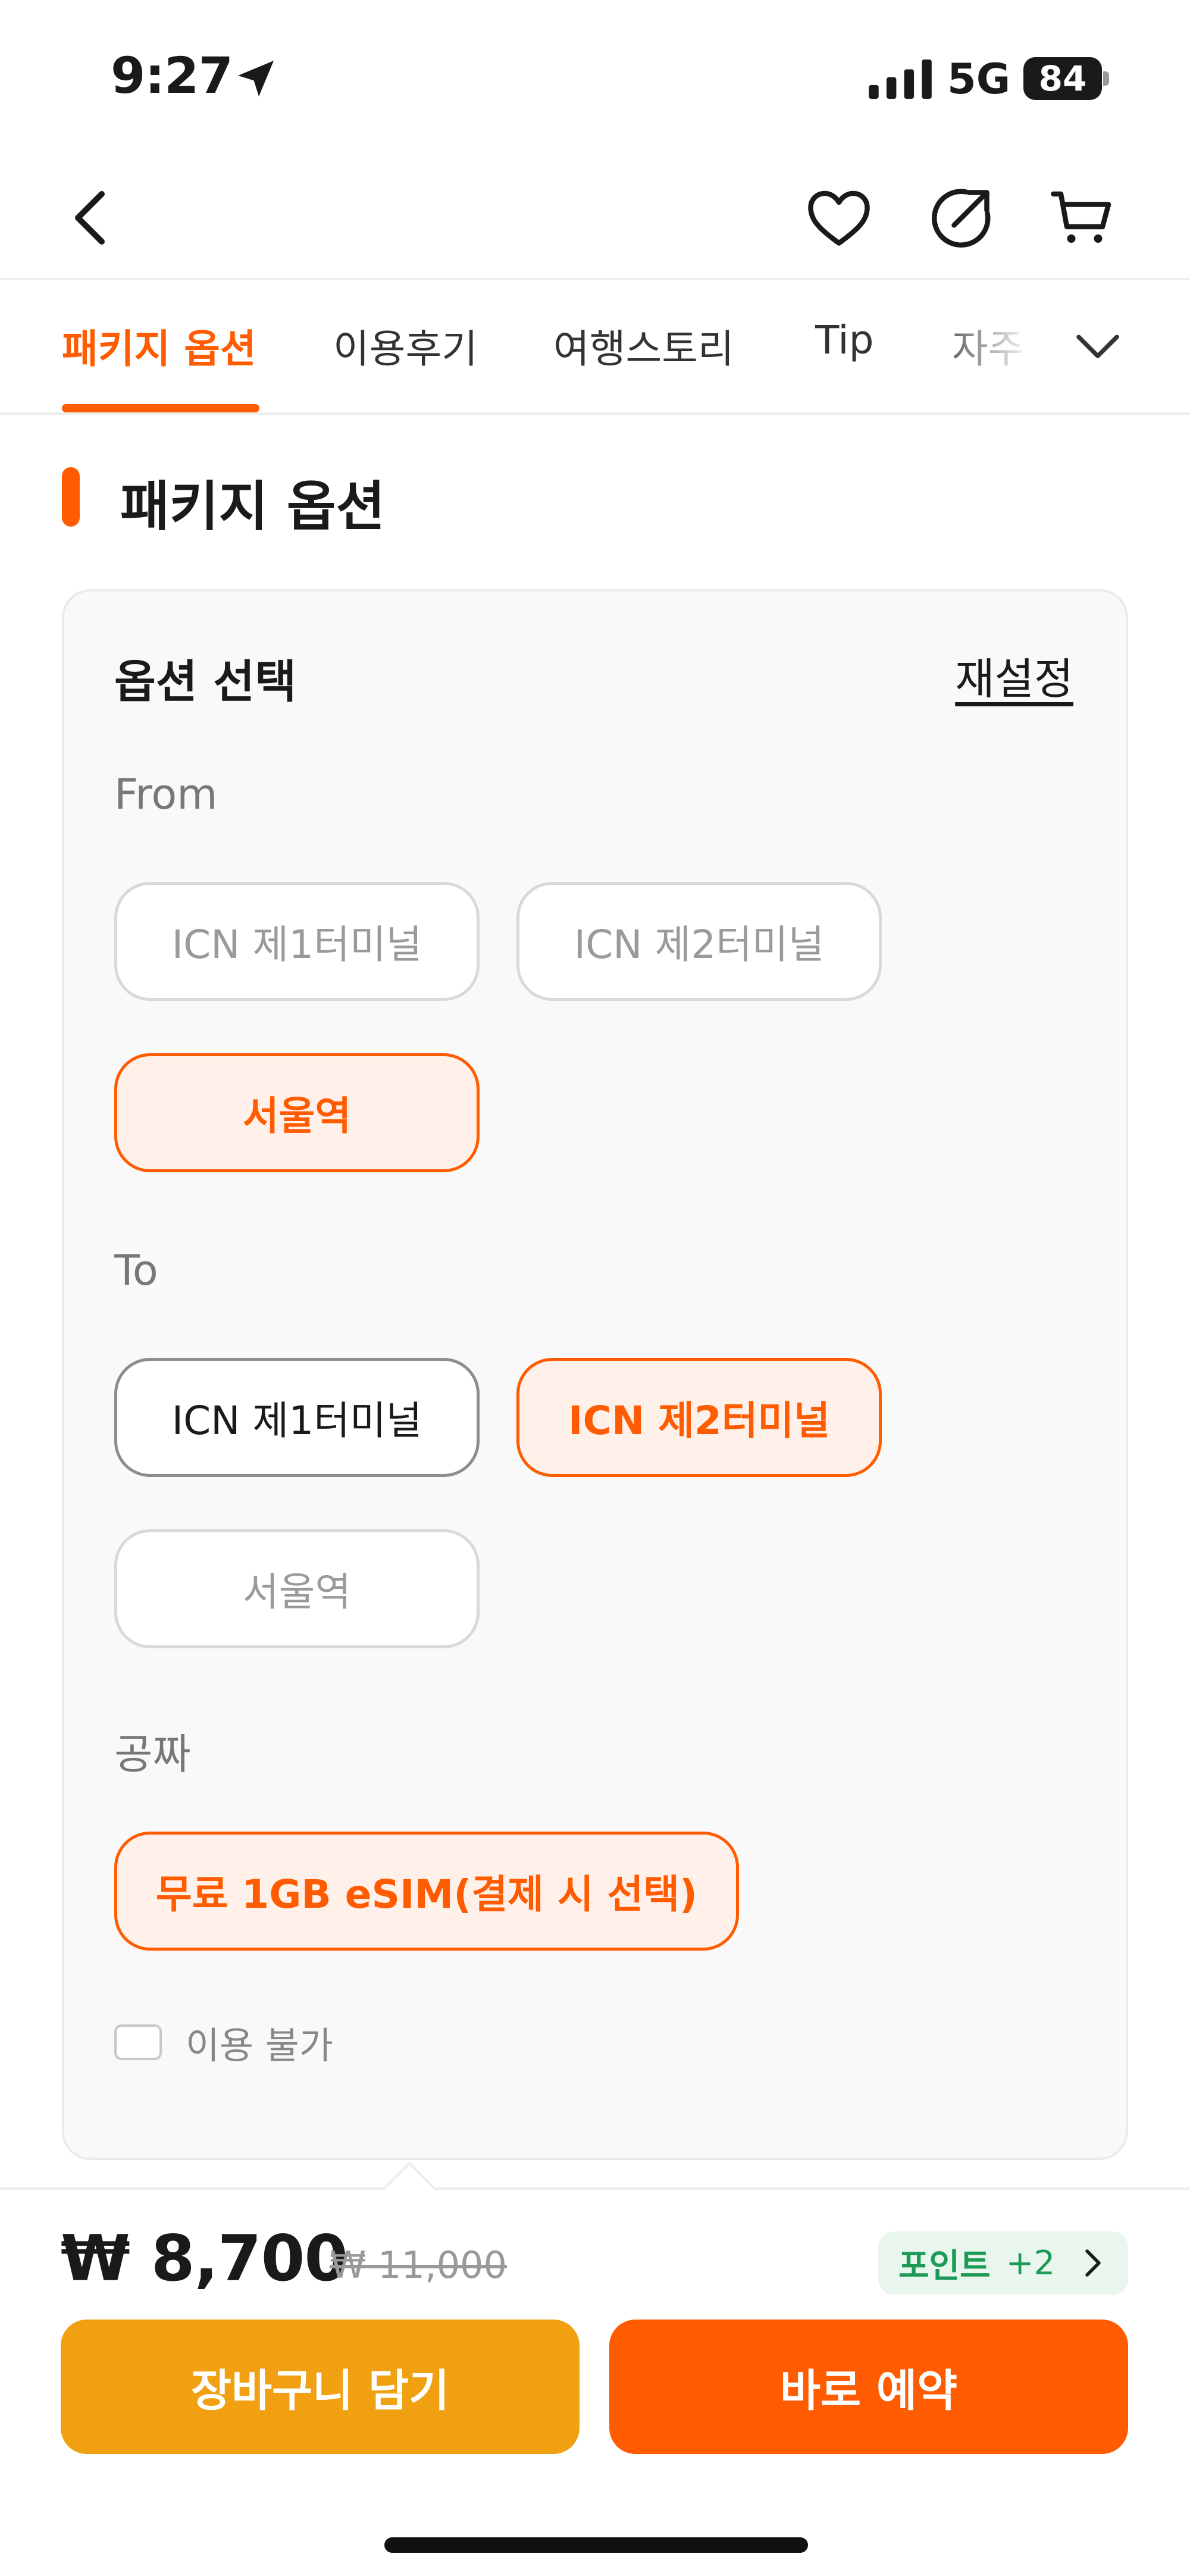 Image resolution: width=1190 pixels, height=2576 pixels. I want to click on tab-package-options: 패키지 옵션, so click(159, 345).